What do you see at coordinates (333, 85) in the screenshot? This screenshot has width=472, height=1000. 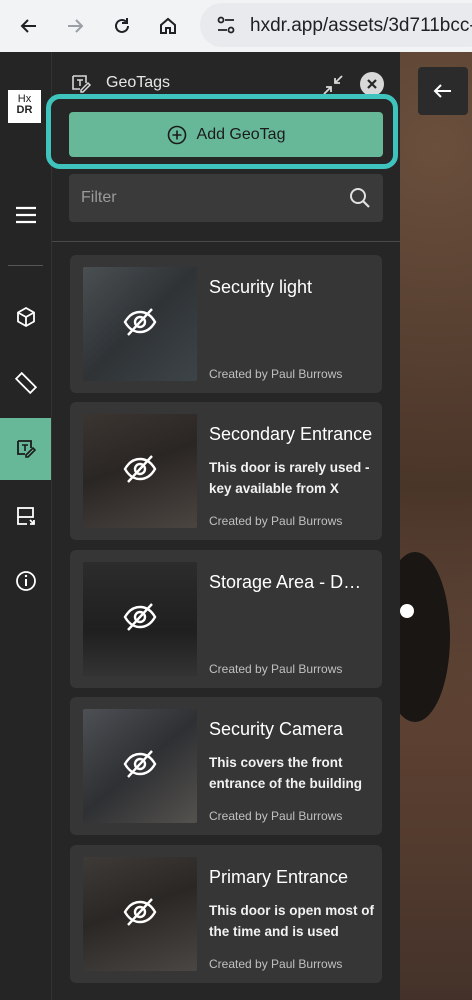 I see `collapse-icon` at bounding box center [333, 85].